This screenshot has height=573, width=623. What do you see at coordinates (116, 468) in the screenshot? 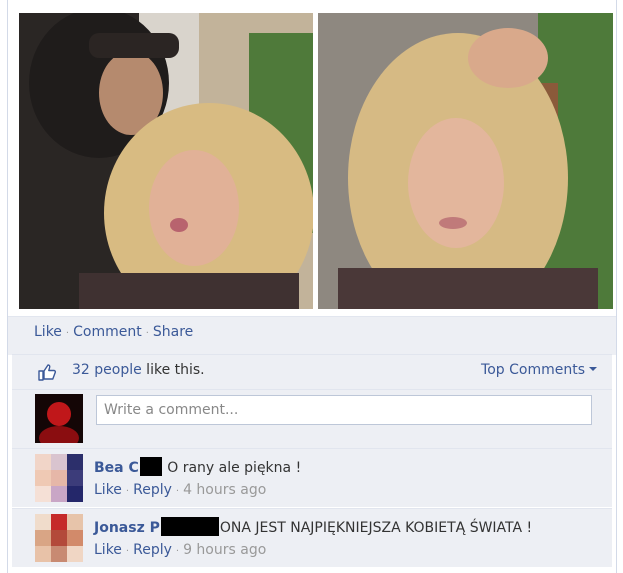
I see `commenter-name: Bea C` at bounding box center [116, 468].